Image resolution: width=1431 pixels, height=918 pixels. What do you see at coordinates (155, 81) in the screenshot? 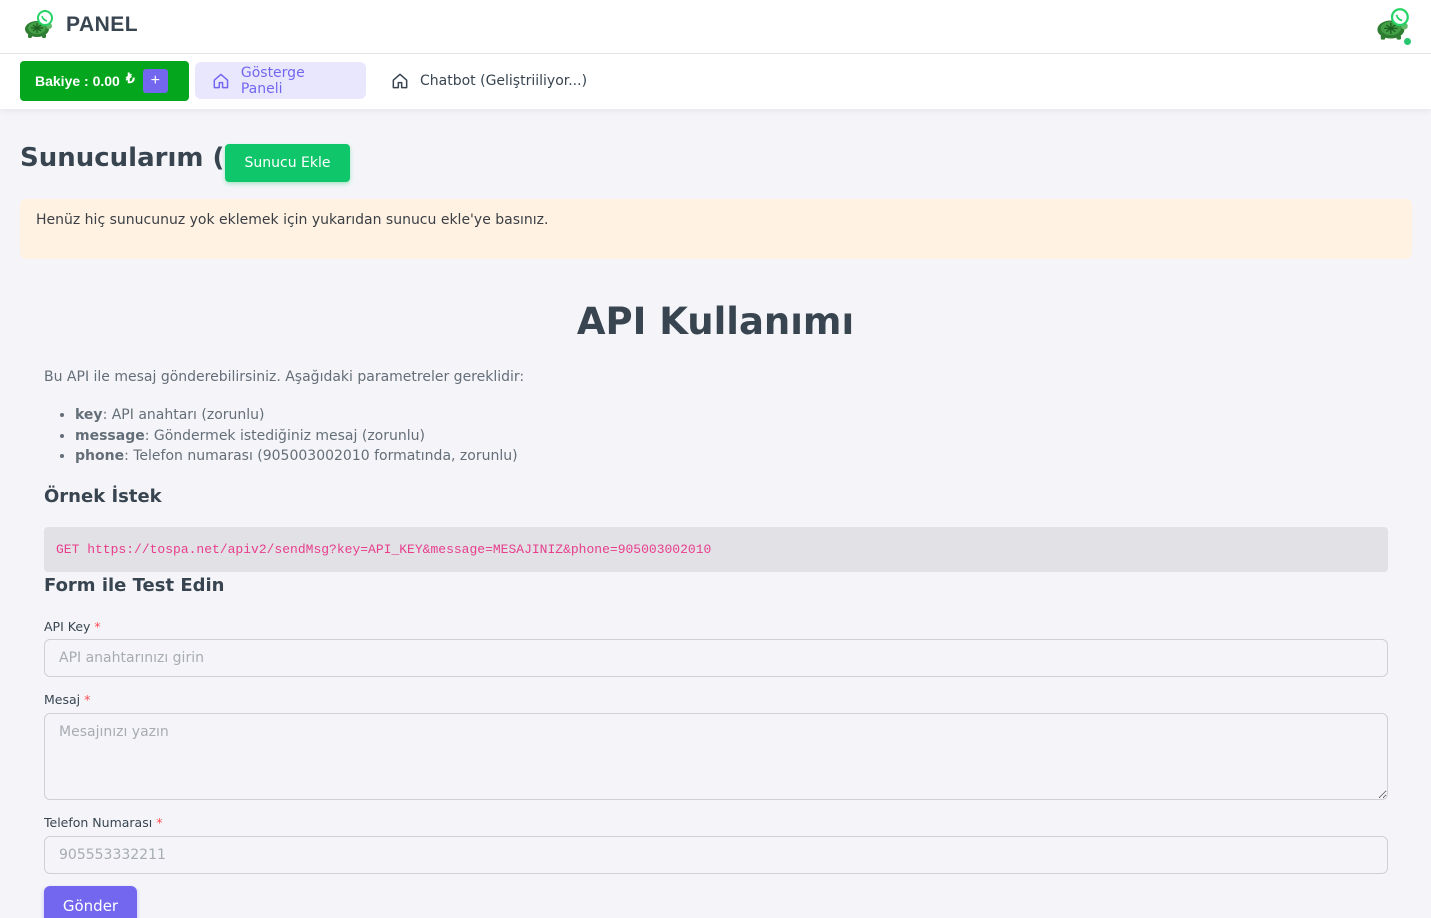
I see `add-balance-button: +` at bounding box center [155, 81].